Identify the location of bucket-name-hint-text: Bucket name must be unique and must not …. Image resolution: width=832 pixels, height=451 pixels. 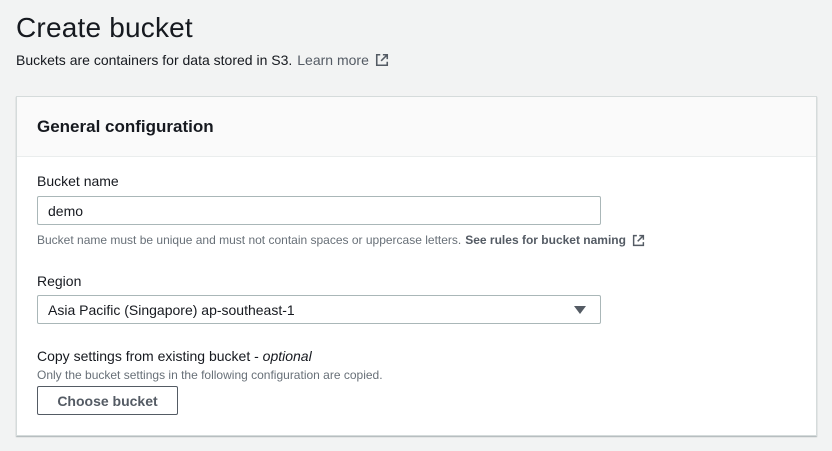
(249, 240).